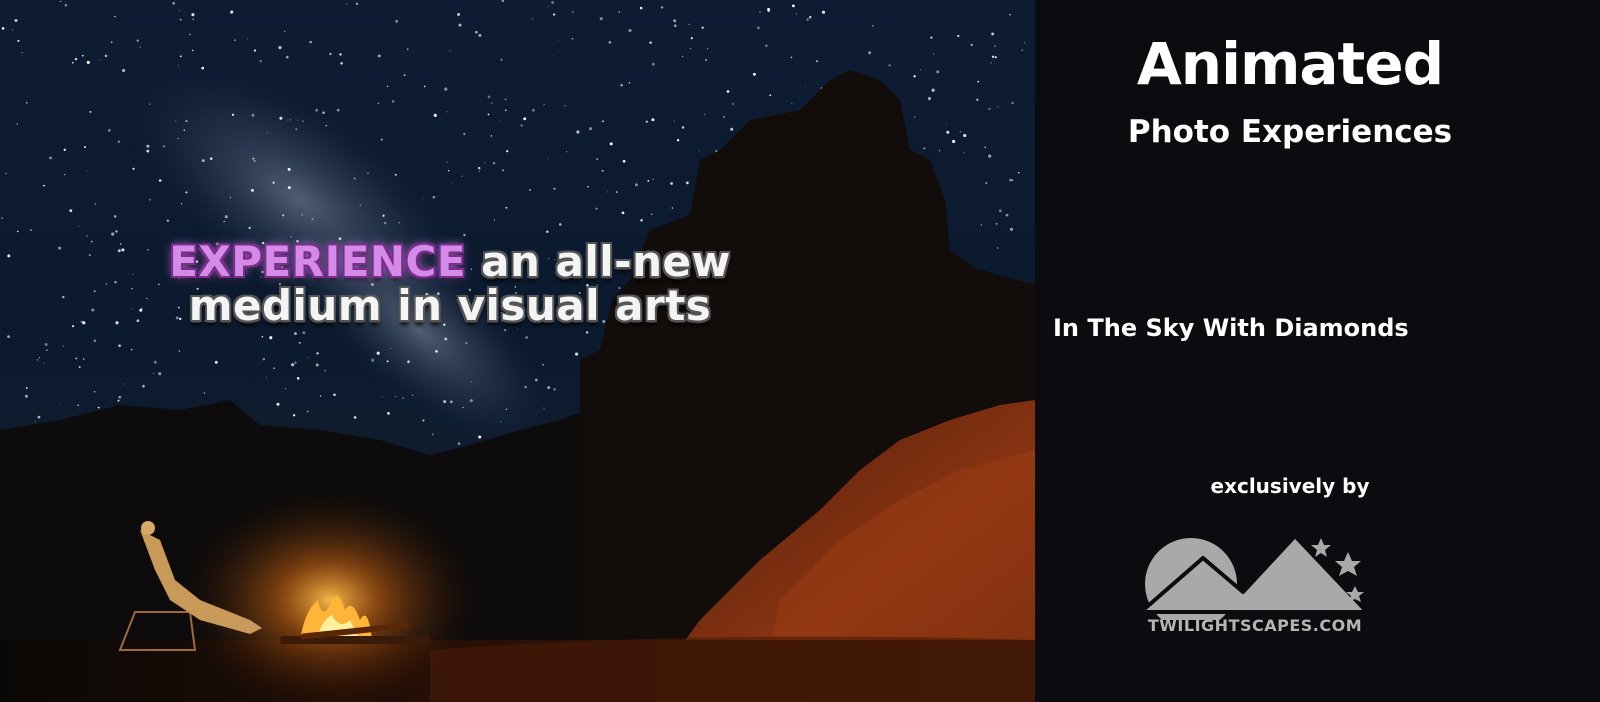 Image resolution: width=1600 pixels, height=702 pixels. I want to click on twilightscapes-logo: TWILIGHTSCAPES.COM, so click(1274, 586).